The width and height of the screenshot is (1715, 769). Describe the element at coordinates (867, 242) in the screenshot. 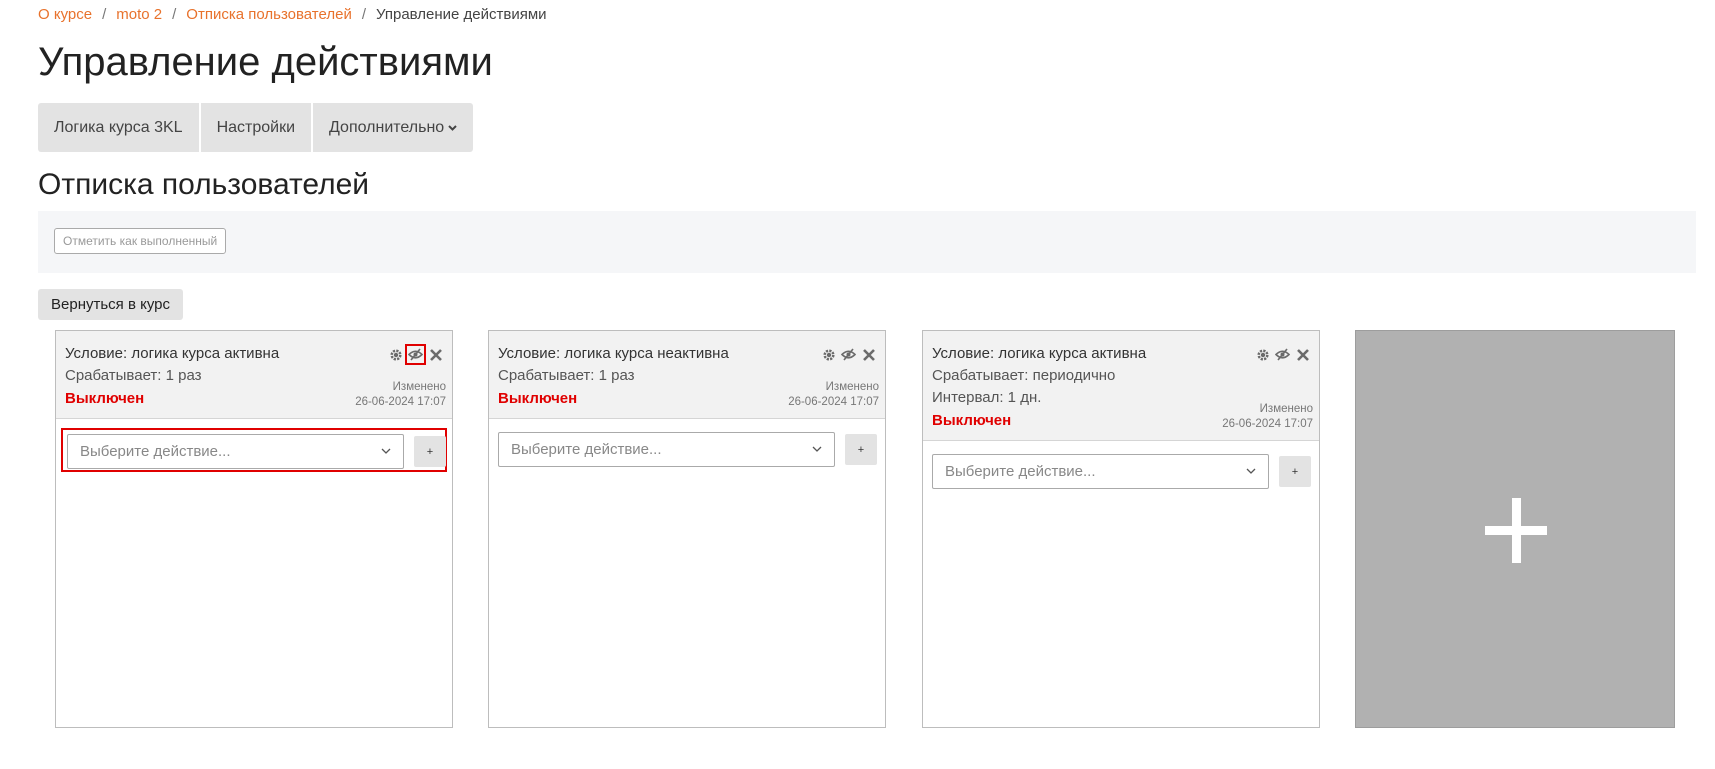

I see `completion-bar: Отметить как выполненный` at that location.